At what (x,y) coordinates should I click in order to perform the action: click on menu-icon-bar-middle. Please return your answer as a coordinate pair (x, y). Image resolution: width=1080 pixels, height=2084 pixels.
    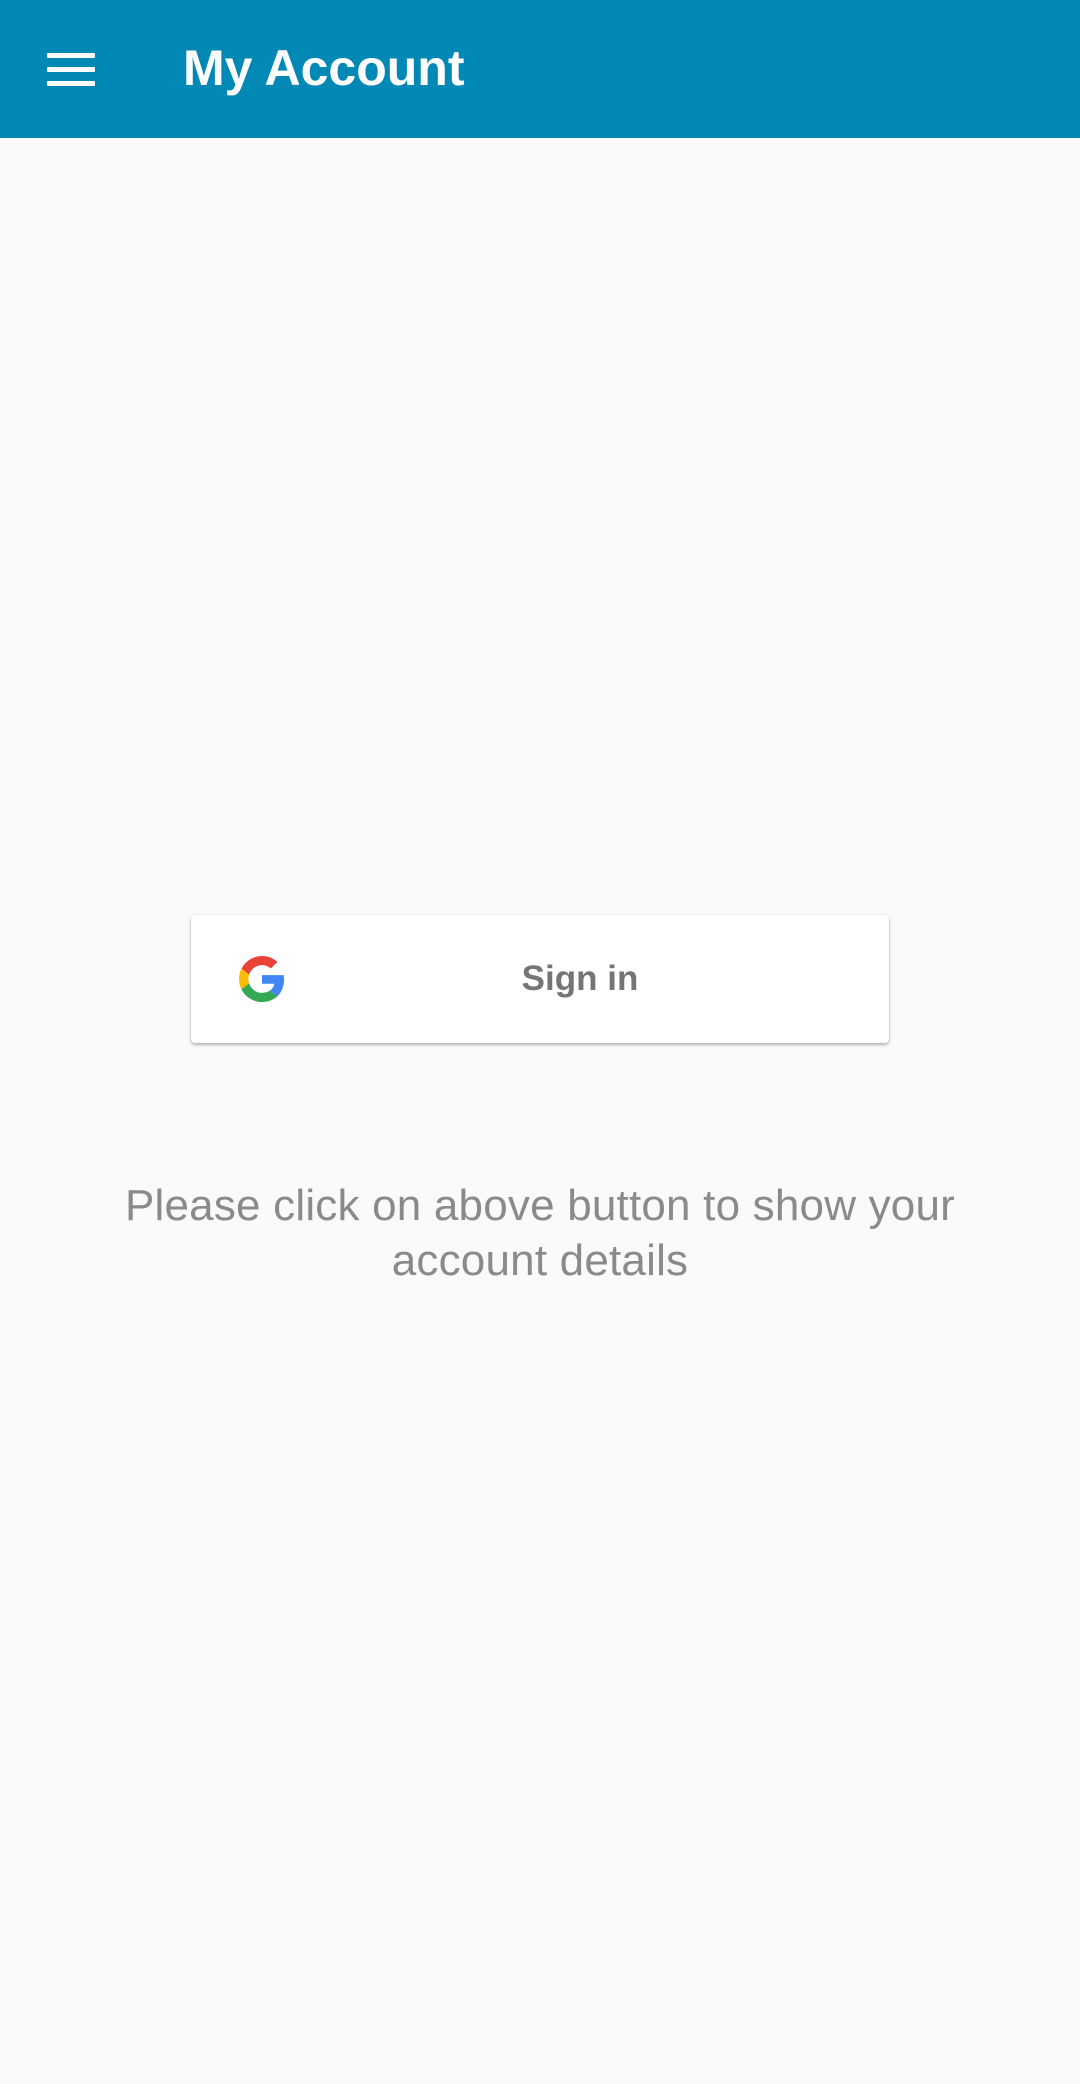
    Looking at the image, I should click on (71, 69).